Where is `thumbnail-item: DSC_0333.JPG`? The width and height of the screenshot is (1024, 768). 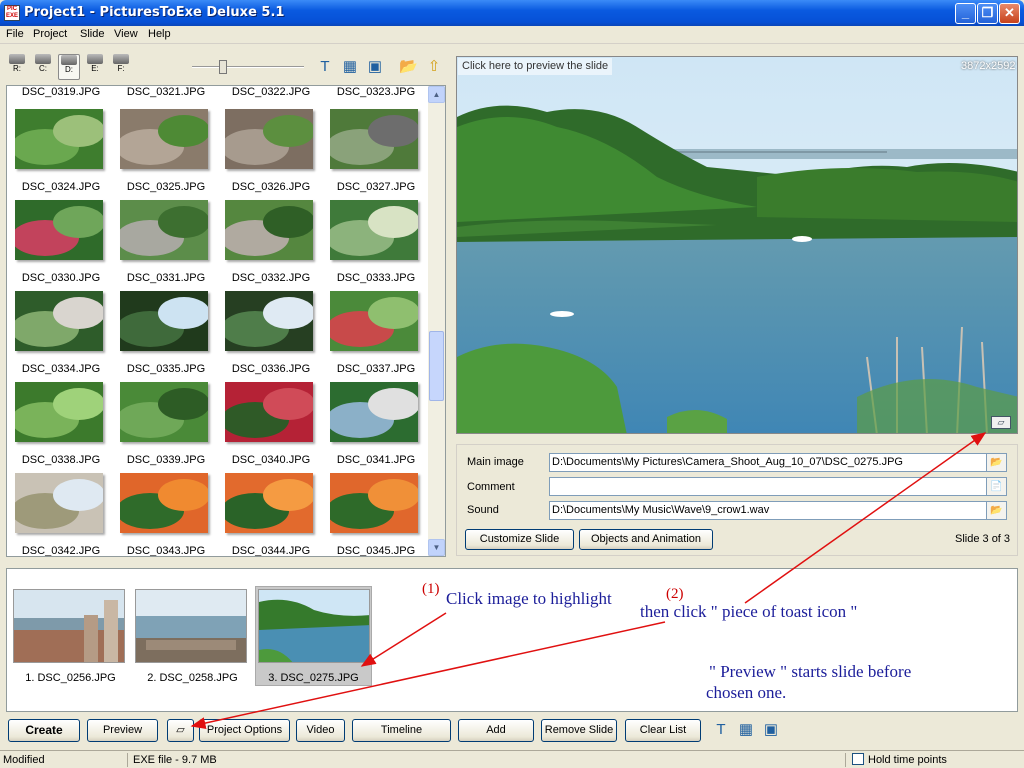
thumbnail-item: DSC_0333.JPG is located at coordinates (374, 242).